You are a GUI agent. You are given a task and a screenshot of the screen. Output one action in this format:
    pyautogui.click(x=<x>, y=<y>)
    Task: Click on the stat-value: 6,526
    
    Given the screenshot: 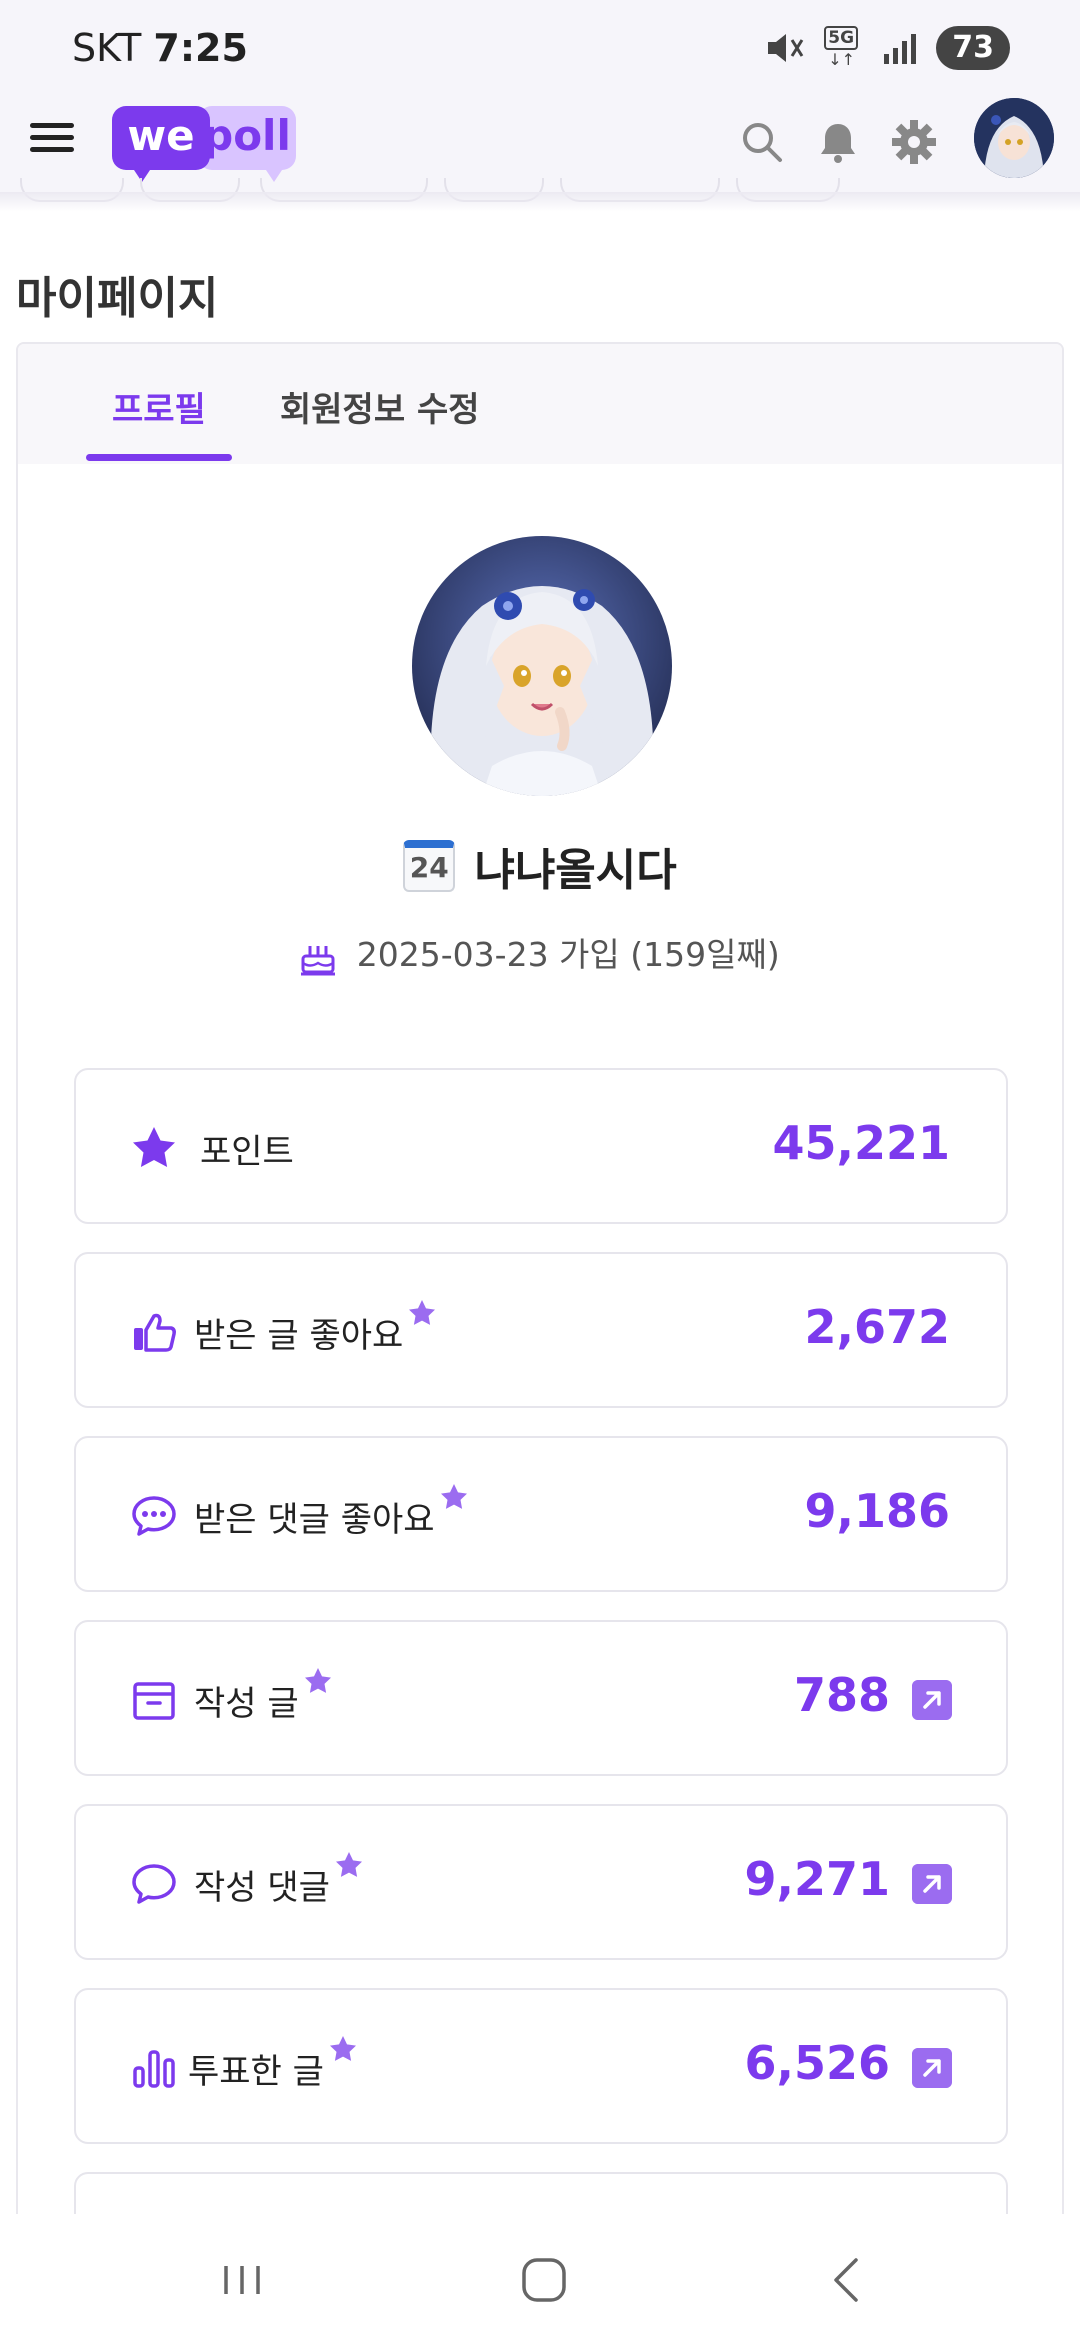 What is the action you would take?
    pyautogui.click(x=817, y=2063)
    